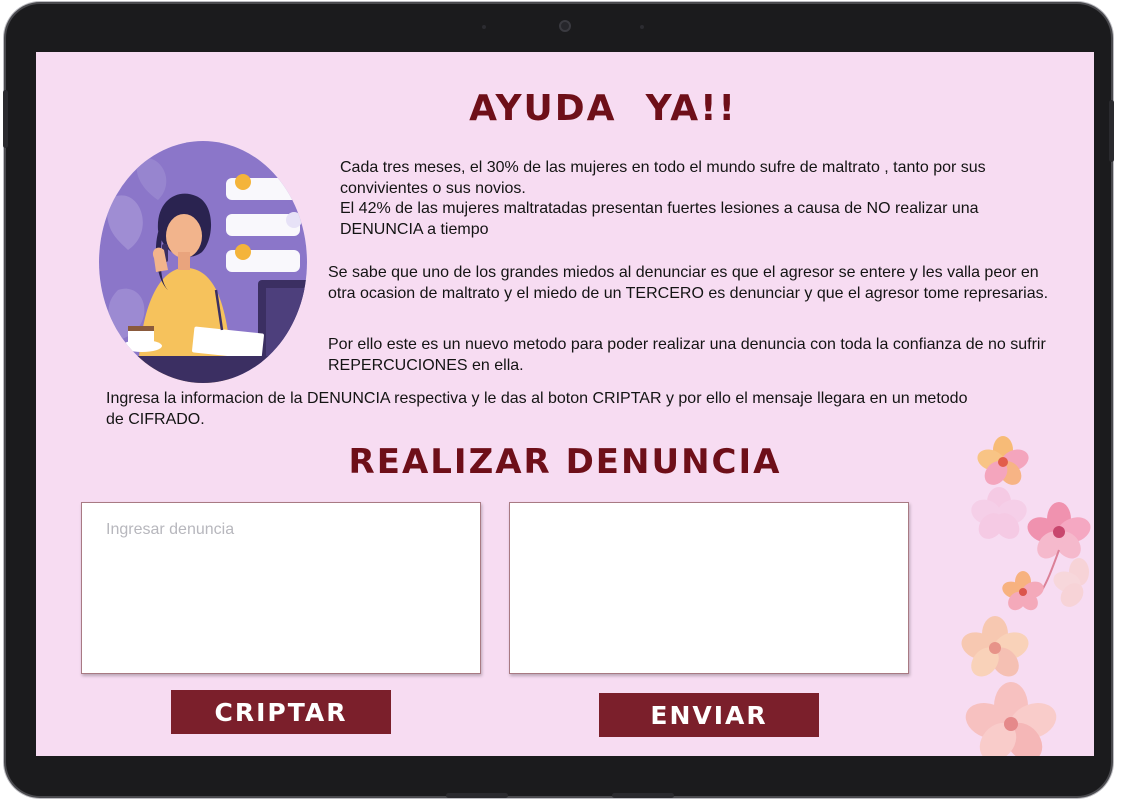  I want to click on form-title: REALIZAR DENUNCIA, so click(565, 462).